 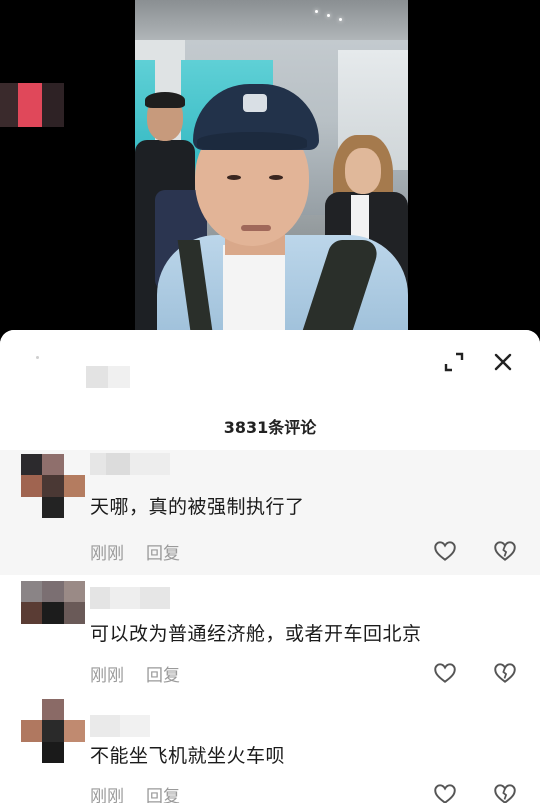 What do you see at coordinates (197, 507) in the screenshot?
I see `comment-text: 天哪，真的被强制执行了` at bounding box center [197, 507].